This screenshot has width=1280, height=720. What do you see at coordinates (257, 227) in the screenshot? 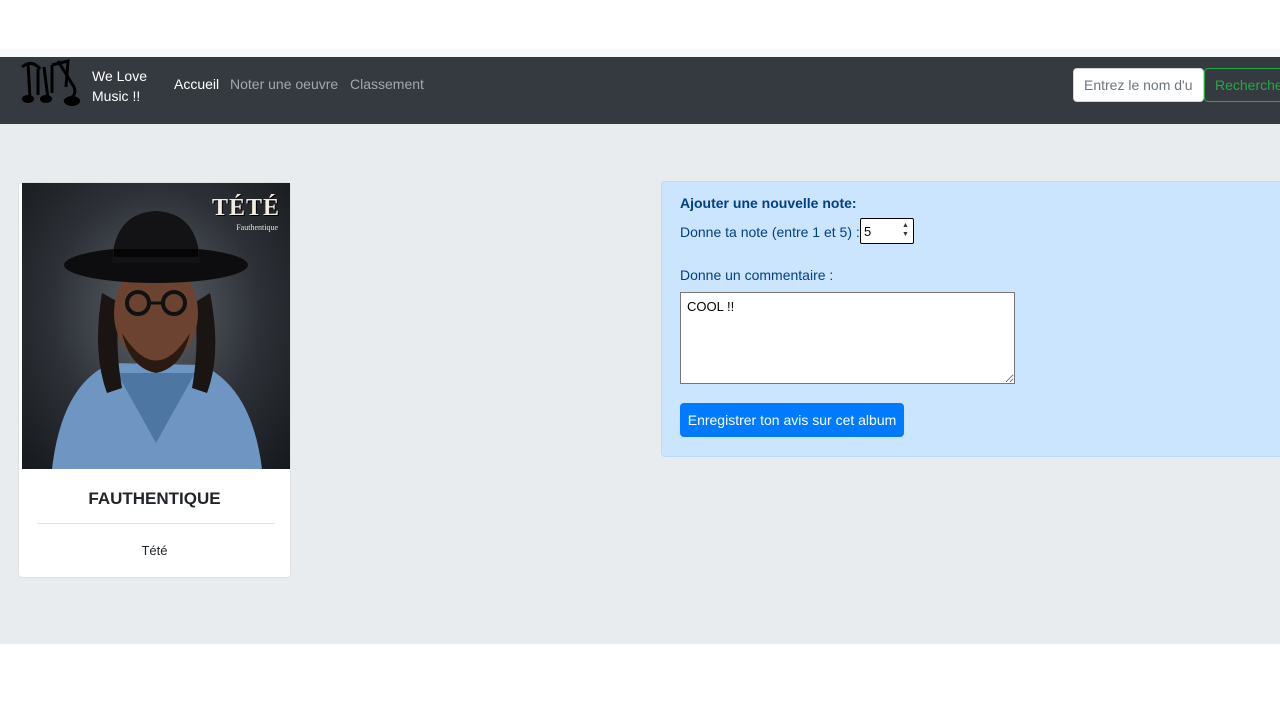
I see `cover-subtitle: Fauthentique` at bounding box center [257, 227].